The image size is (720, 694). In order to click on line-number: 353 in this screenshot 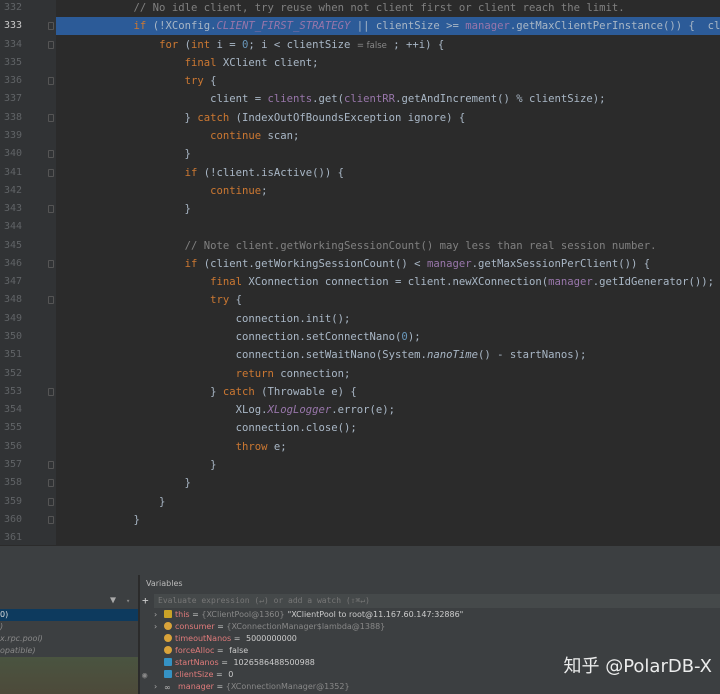, I will do `click(15, 392)`.